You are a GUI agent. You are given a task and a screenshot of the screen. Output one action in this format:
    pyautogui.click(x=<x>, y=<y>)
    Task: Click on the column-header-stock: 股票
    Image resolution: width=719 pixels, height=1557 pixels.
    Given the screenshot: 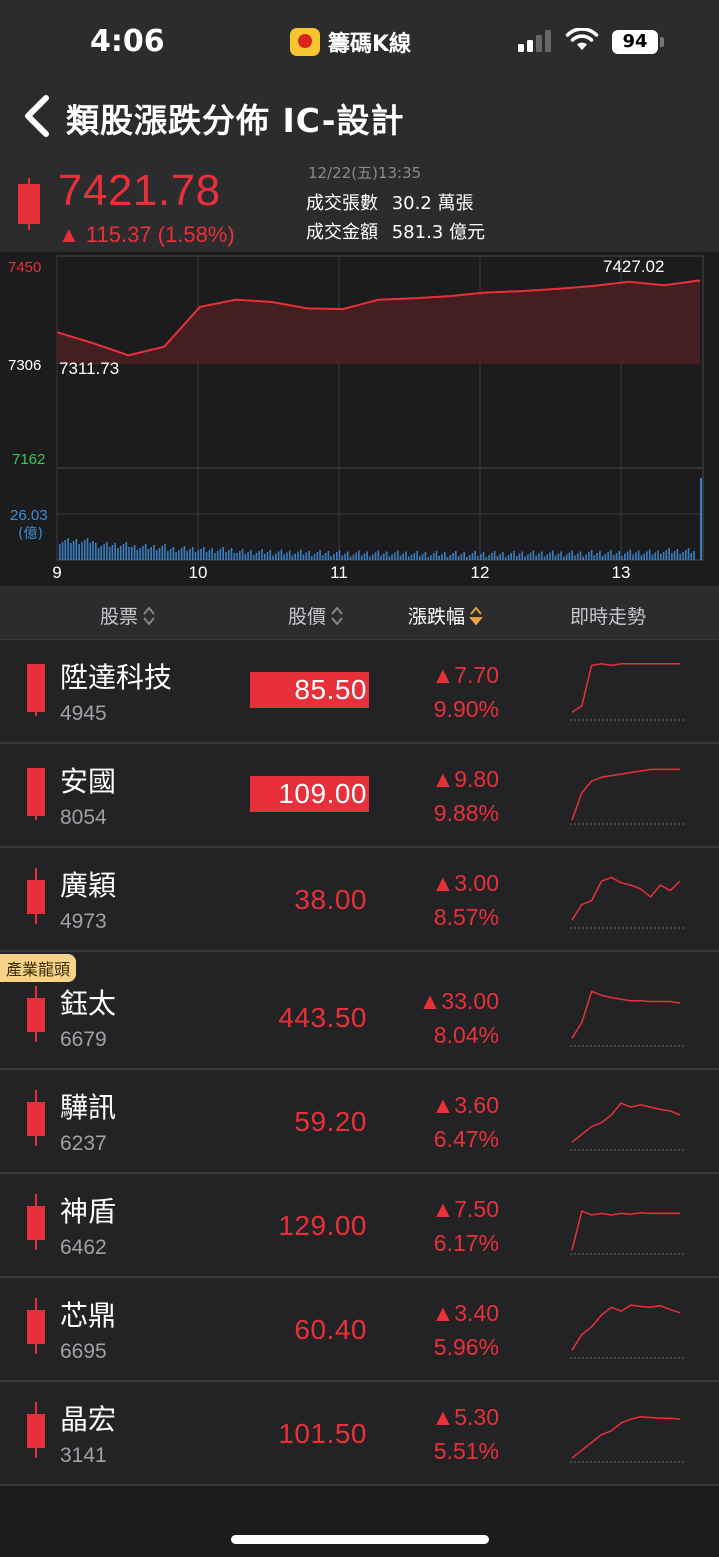 What is the action you would take?
    pyautogui.click(x=128, y=615)
    